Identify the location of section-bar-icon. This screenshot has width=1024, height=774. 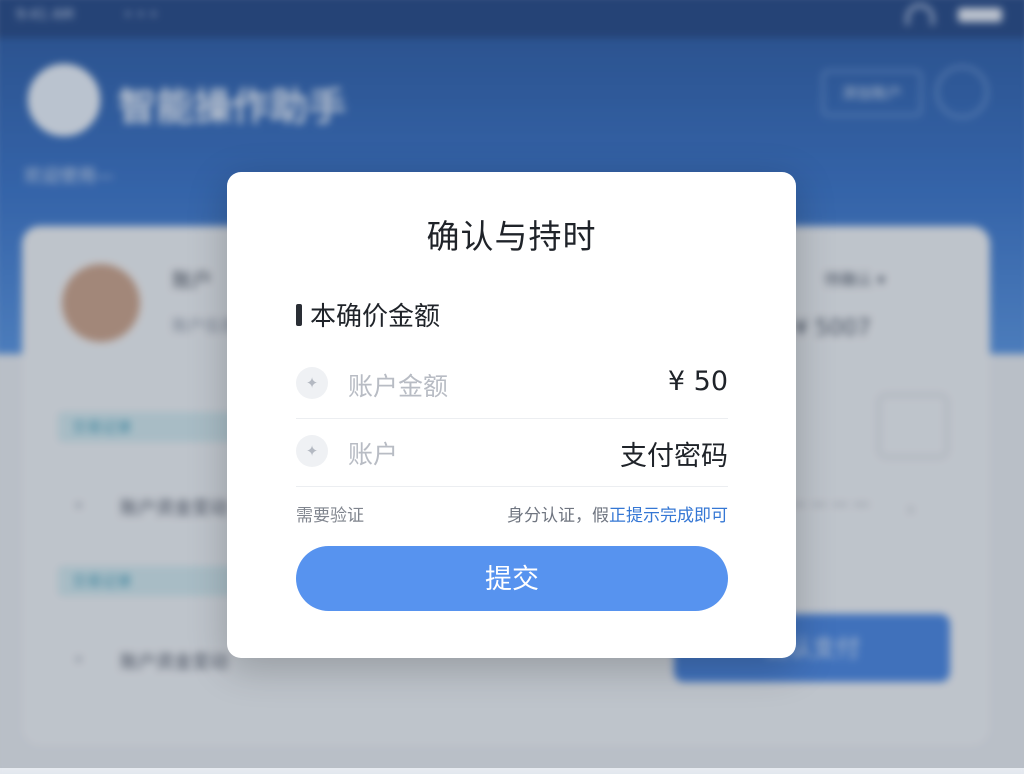
(299, 314).